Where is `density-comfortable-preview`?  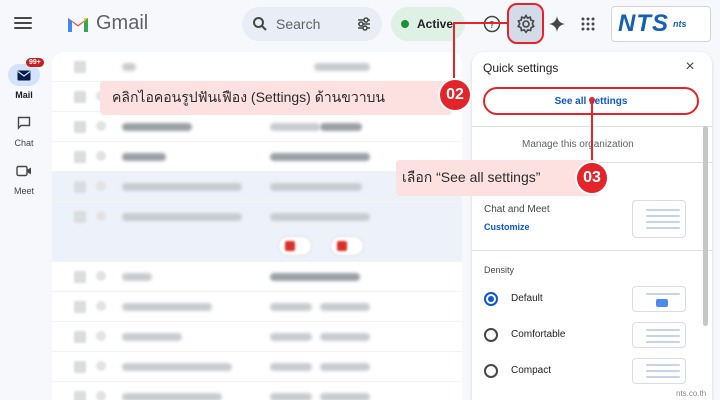
density-comfortable-preview is located at coordinates (659, 335).